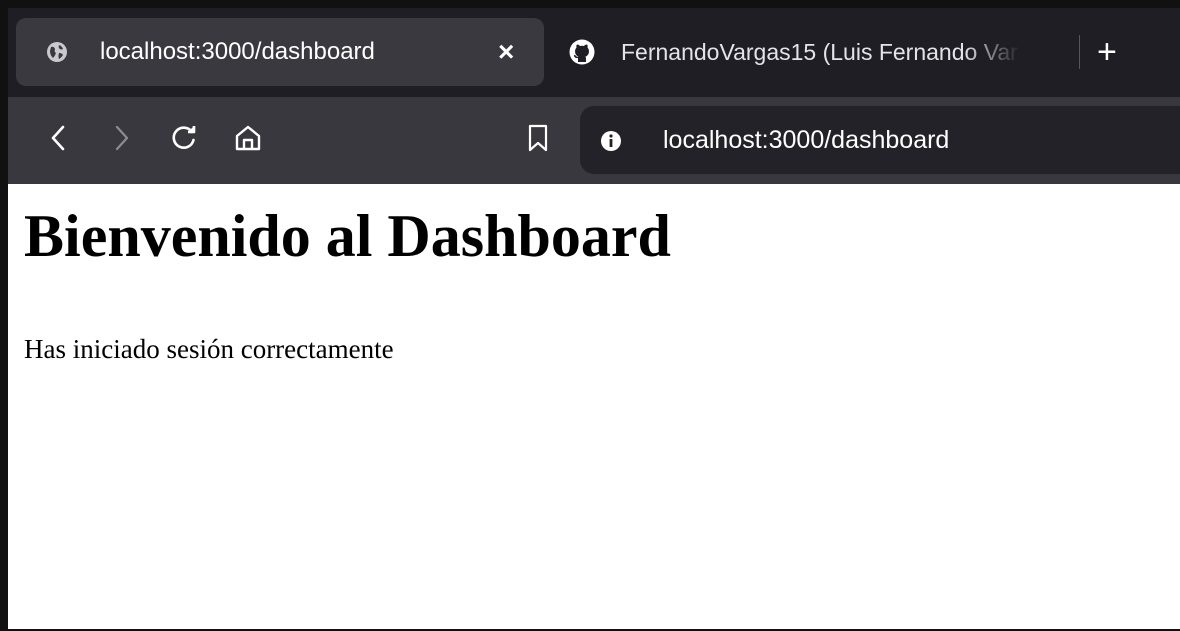  I want to click on chevron-right-icon, so click(122, 140).